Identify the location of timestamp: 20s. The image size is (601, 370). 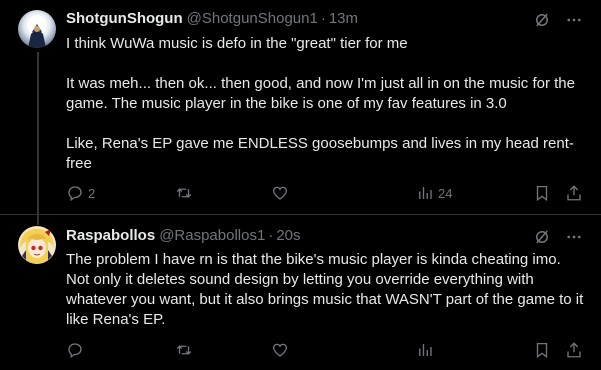
(288, 235).